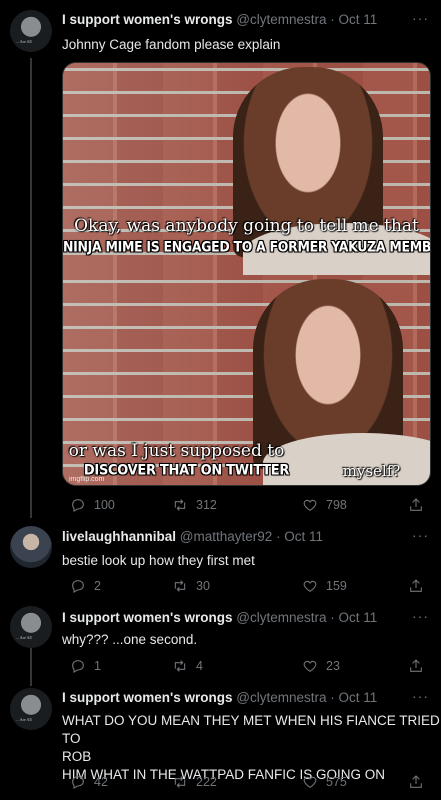 This screenshot has height=800, width=441. Describe the element at coordinates (85, 586) in the screenshot. I see `reply-button: 2` at that location.